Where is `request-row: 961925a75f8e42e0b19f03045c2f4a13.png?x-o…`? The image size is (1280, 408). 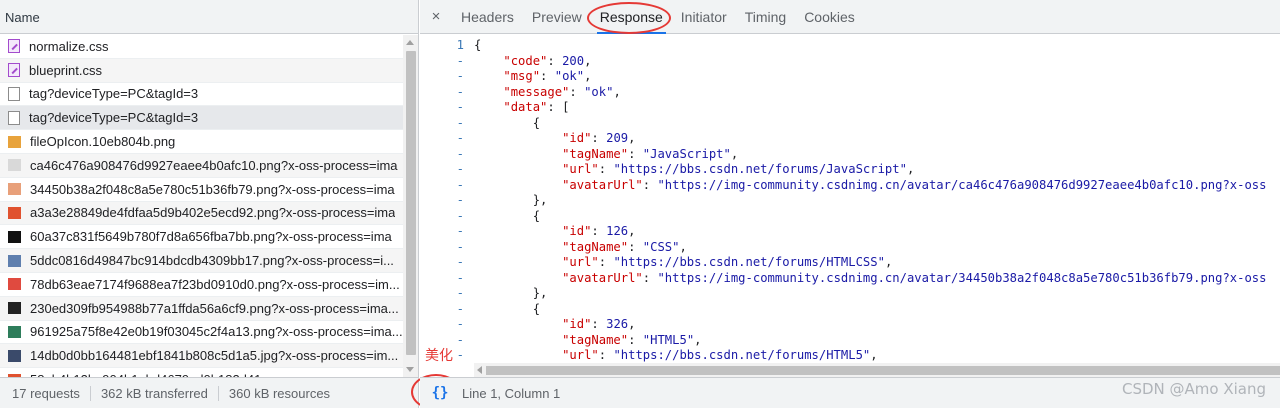
request-row: 961925a75f8e42e0b19f03045c2f4a13.png?x-o… is located at coordinates (201, 333).